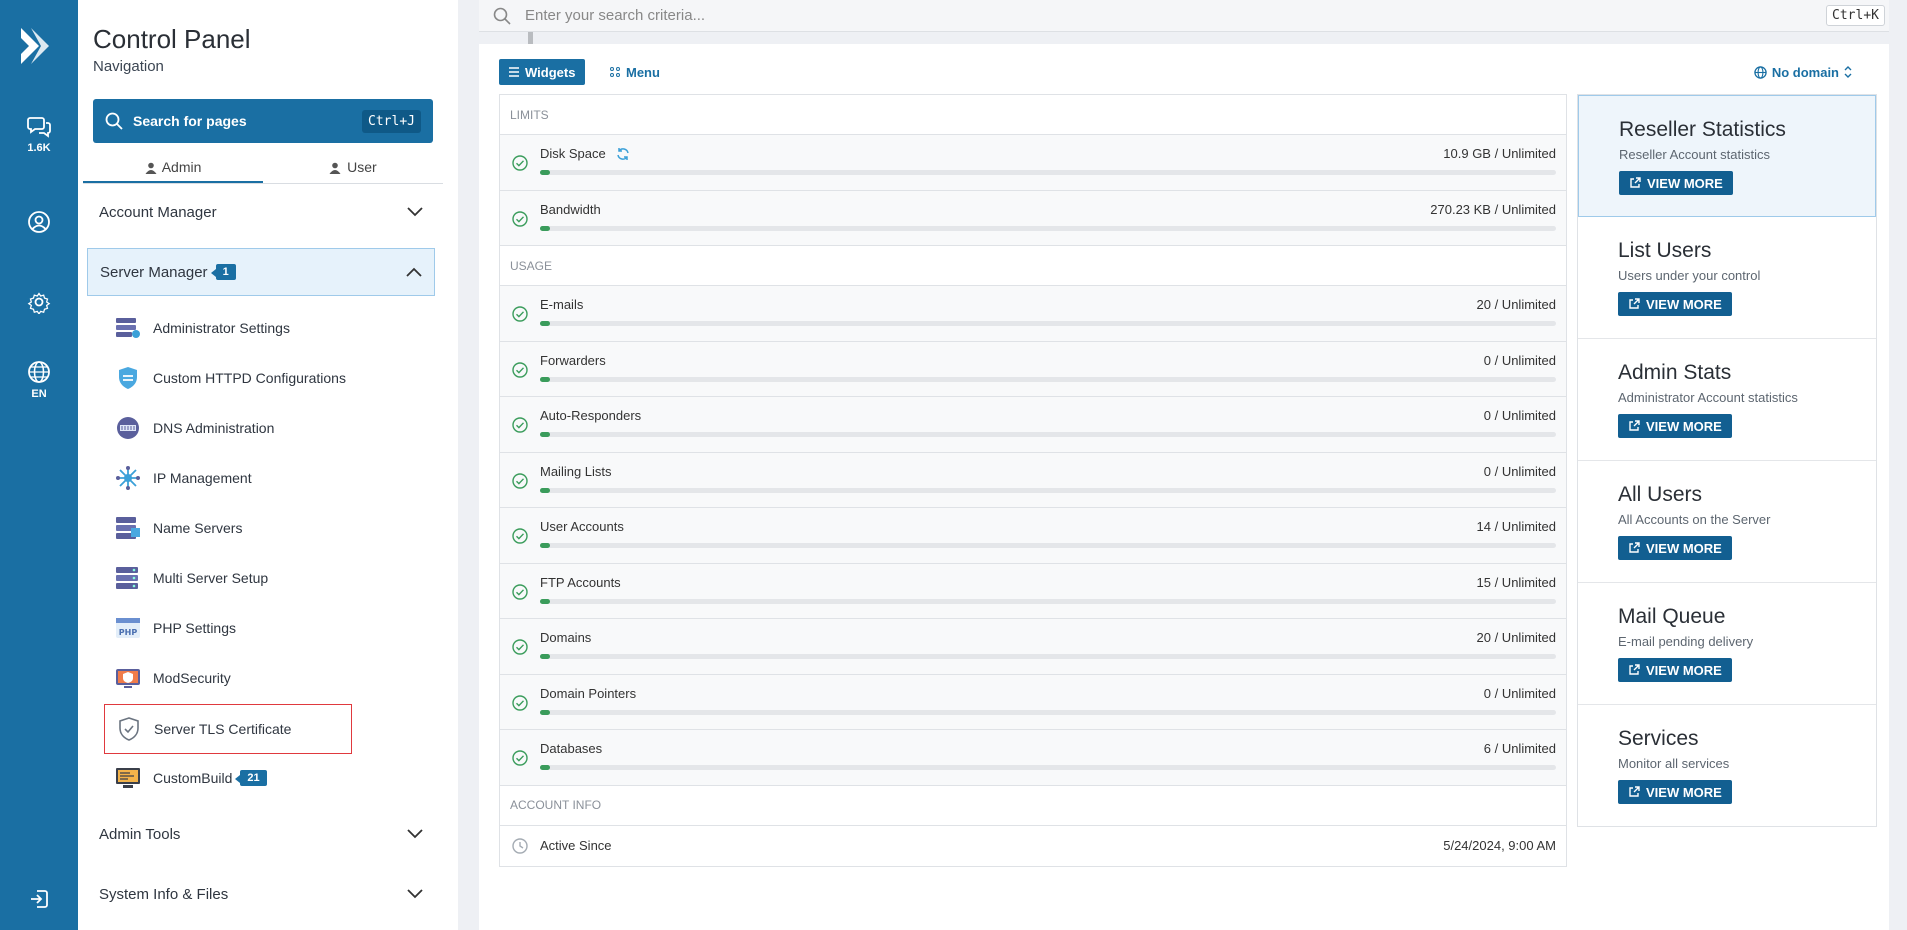  What do you see at coordinates (129, 729) in the screenshot?
I see `tls-shield-icon` at bounding box center [129, 729].